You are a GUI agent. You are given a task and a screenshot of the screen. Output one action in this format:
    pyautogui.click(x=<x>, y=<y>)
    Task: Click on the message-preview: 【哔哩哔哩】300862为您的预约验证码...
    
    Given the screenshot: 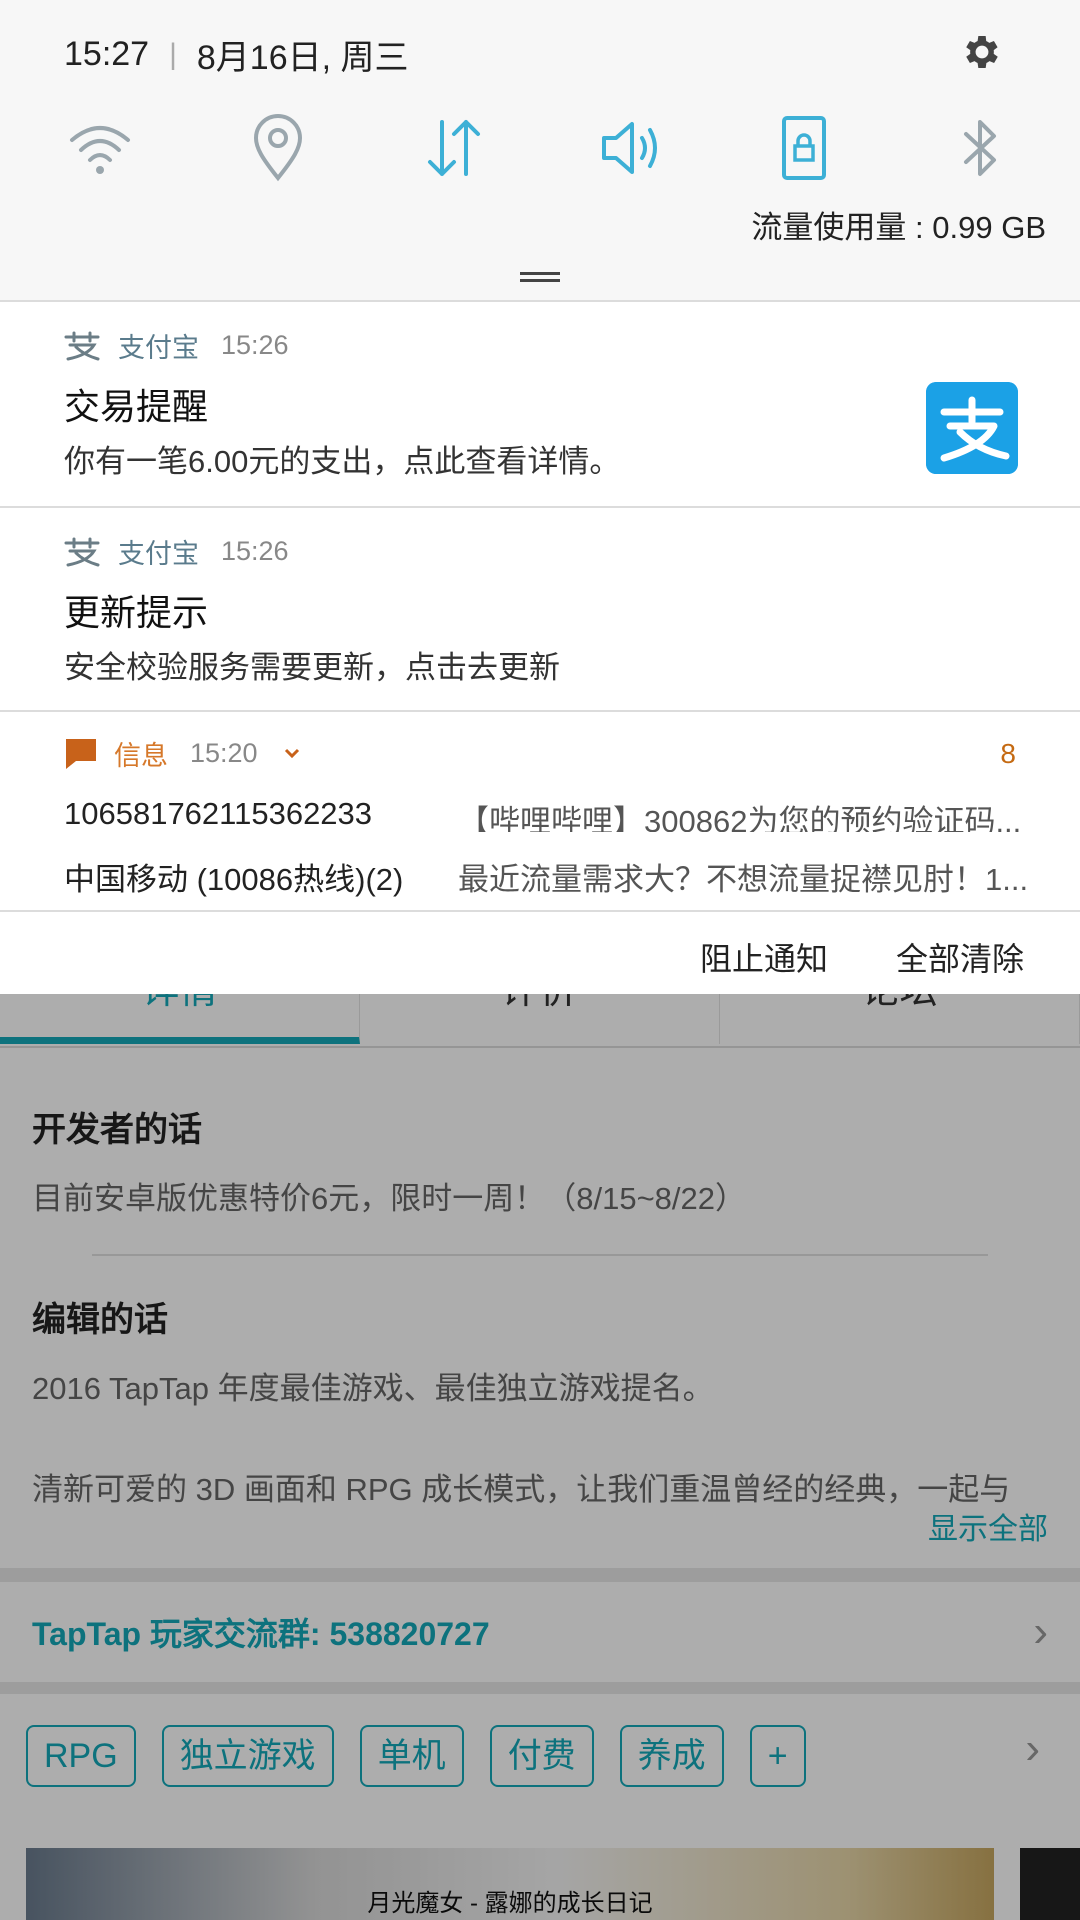 What is the action you would take?
    pyautogui.click(x=740, y=818)
    